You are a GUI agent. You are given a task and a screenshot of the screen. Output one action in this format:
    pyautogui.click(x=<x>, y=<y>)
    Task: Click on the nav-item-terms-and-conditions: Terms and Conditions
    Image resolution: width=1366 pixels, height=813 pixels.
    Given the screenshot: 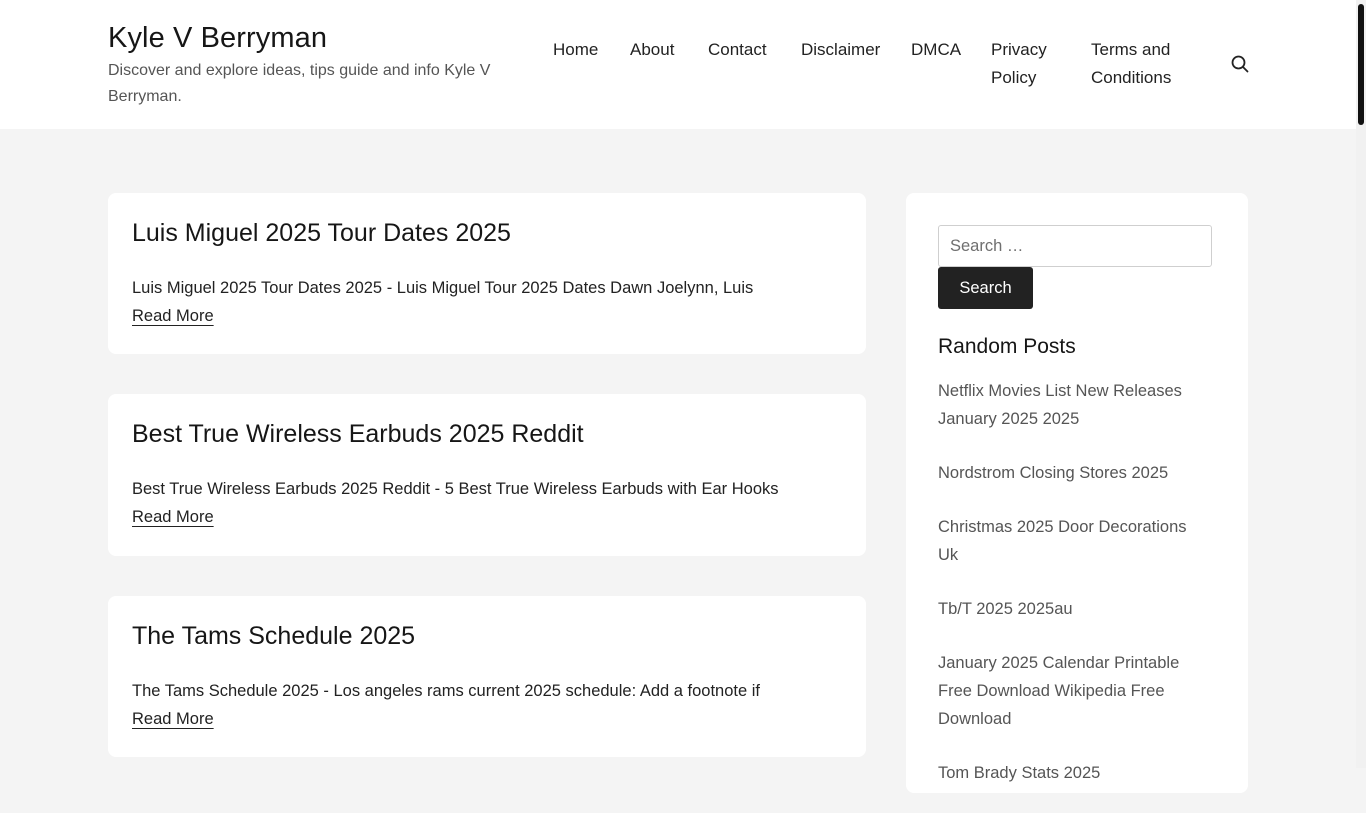 What is the action you would take?
    pyautogui.click(x=1141, y=64)
    